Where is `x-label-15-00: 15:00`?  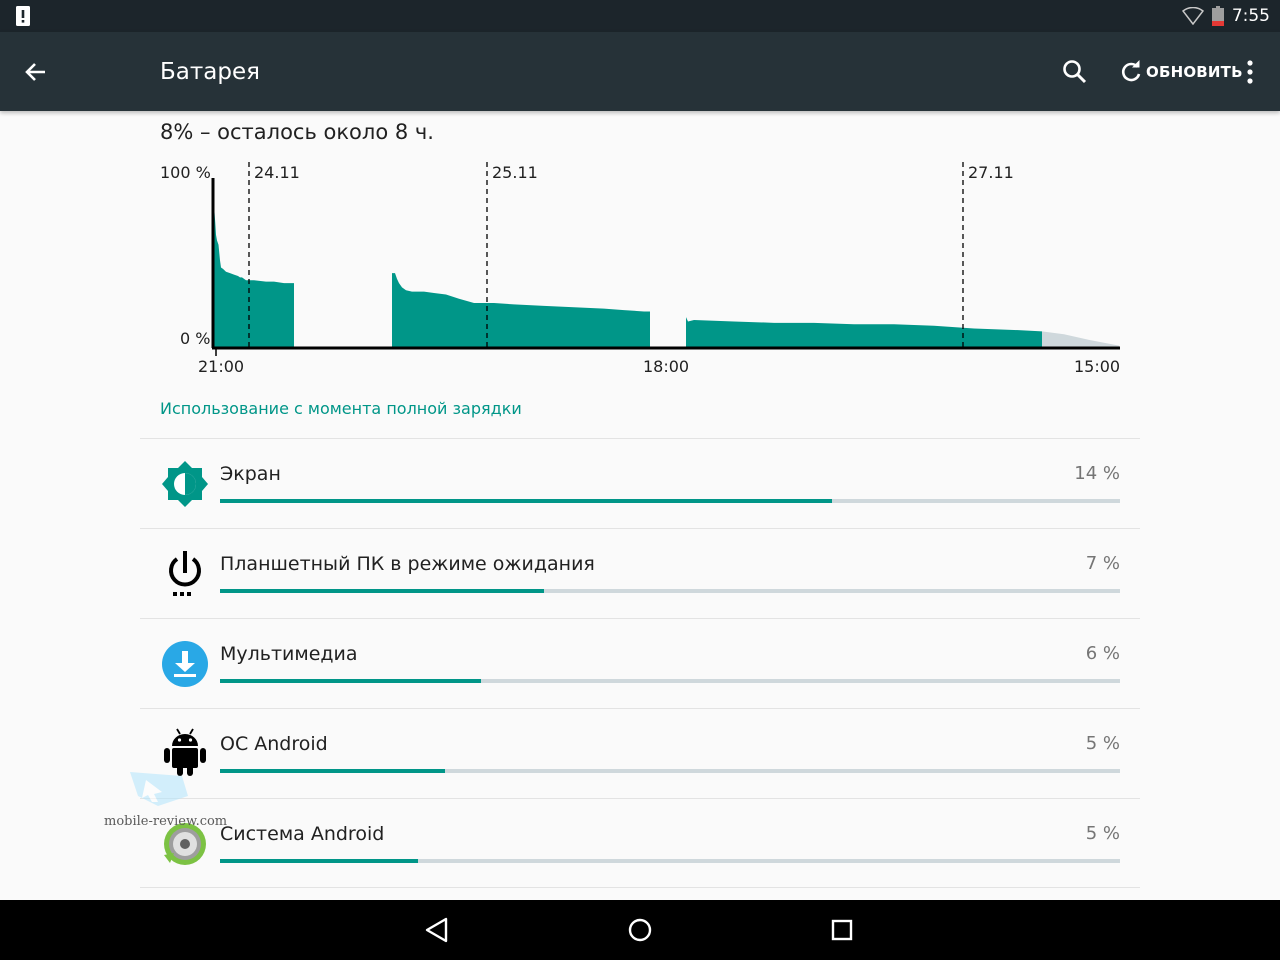 x-label-15-00: 15:00 is located at coordinates (1097, 366).